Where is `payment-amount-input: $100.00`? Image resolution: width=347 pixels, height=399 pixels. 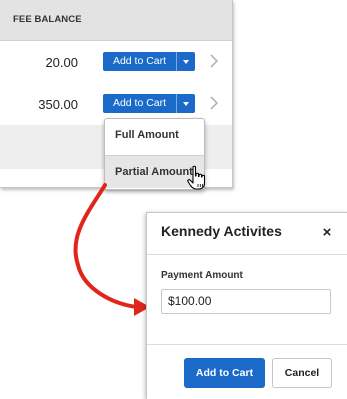 payment-amount-input: $100.00 is located at coordinates (246, 301).